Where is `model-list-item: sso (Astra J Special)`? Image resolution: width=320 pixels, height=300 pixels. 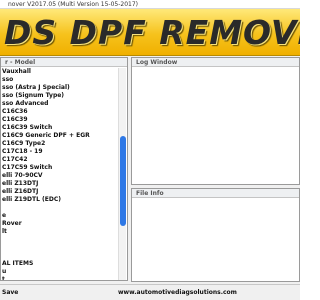 model-list-item: sso (Astra J Special) is located at coordinates (60, 88).